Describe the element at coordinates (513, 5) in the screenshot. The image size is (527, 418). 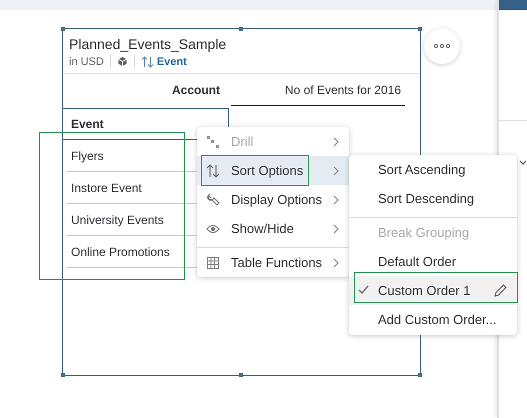
I see `header-bar` at that location.